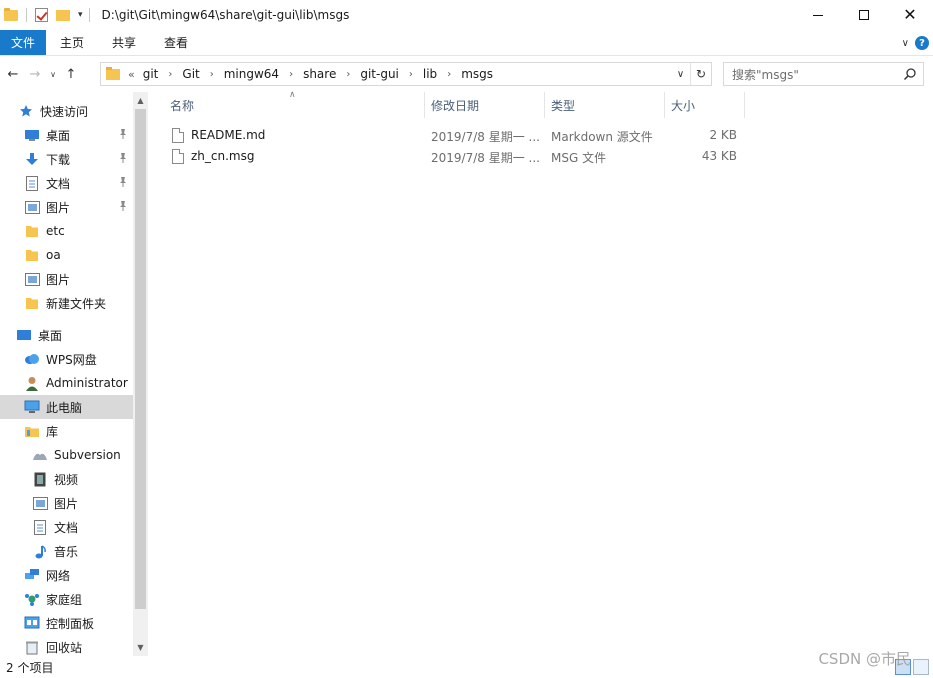 Image resolution: width=933 pixels, height=678 pixels. I want to click on nav-item-pictures-2: 图片, so click(78, 279).